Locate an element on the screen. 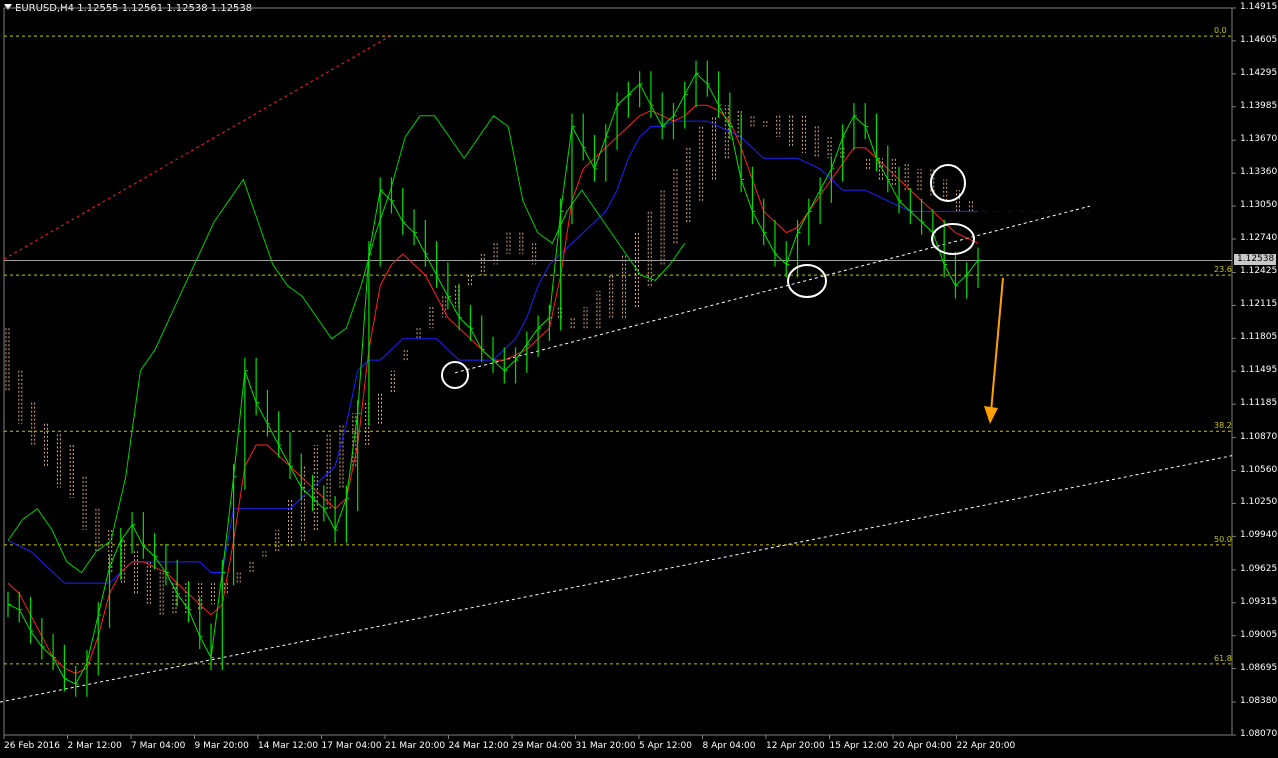 This screenshot has height=758, width=1278. current-price-tag: 1.12538 is located at coordinates (1255, 259).